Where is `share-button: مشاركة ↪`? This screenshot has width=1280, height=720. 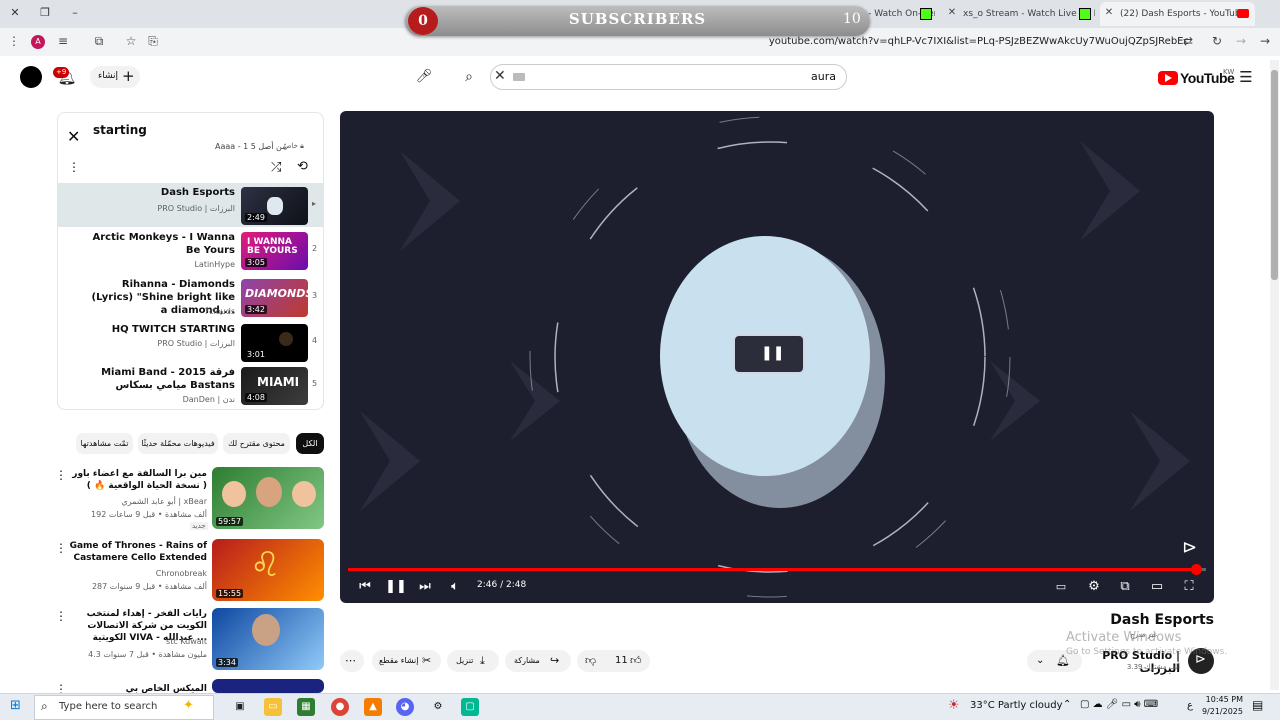 share-button: مشاركة ↪ is located at coordinates (538, 661).